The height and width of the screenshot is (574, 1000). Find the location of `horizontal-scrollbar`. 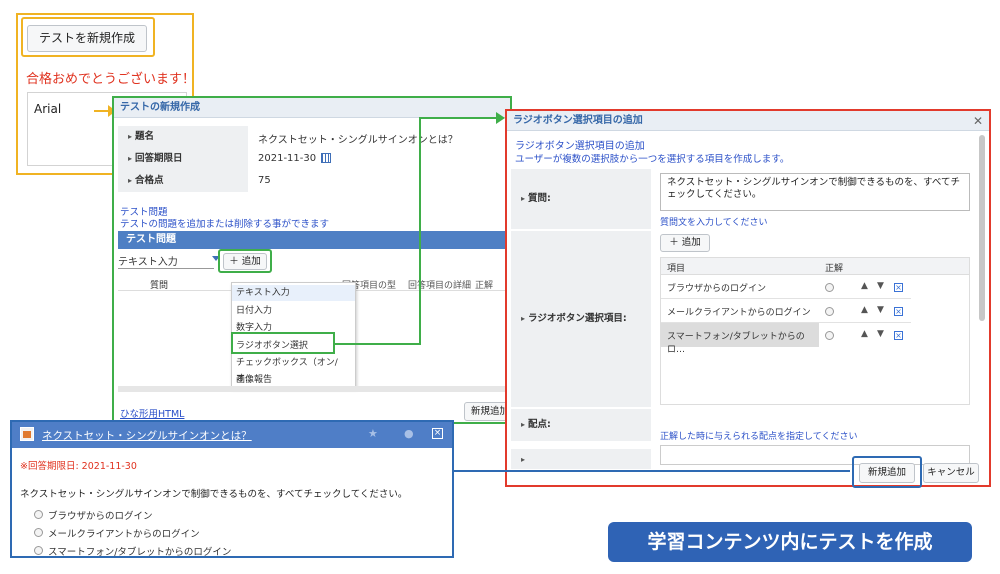

horizontal-scrollbar is located at coordinates (314, 389).